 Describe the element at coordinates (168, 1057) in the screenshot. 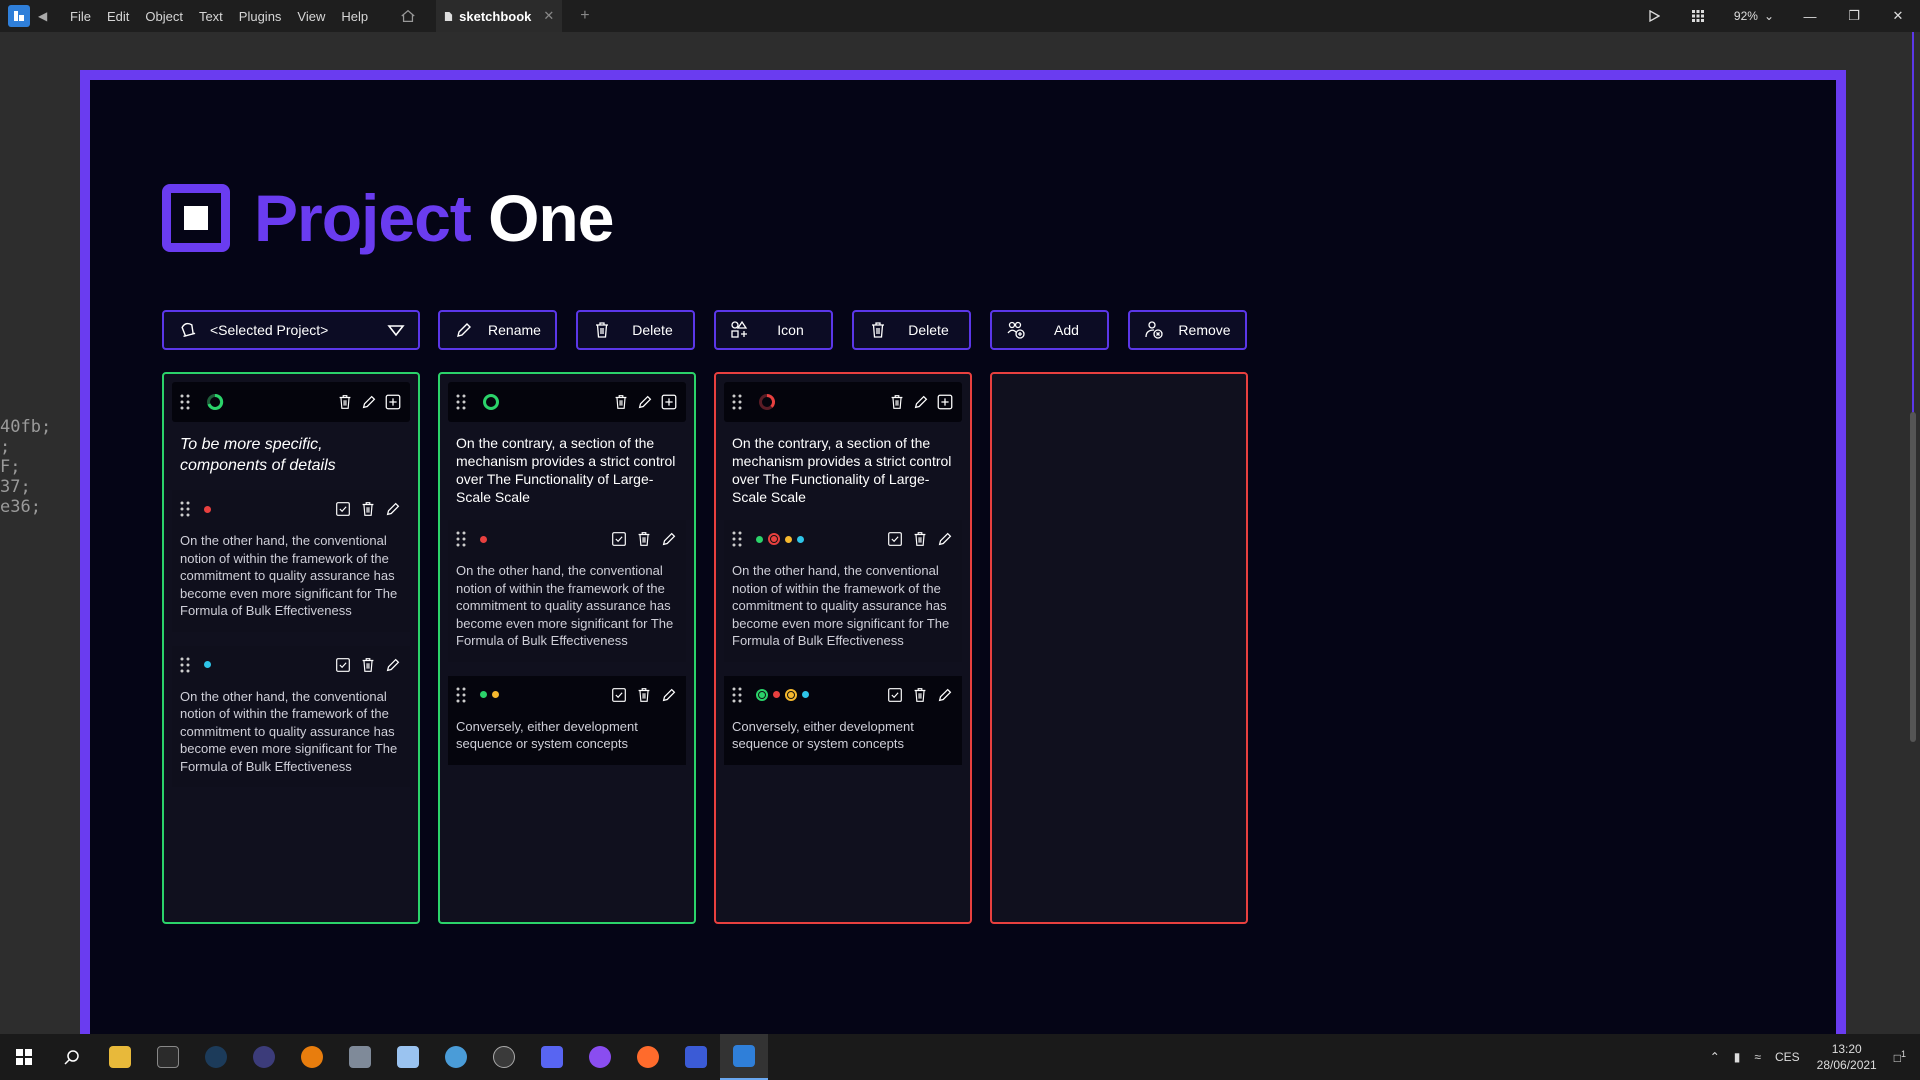

I see `epic-games-icon` at that location.